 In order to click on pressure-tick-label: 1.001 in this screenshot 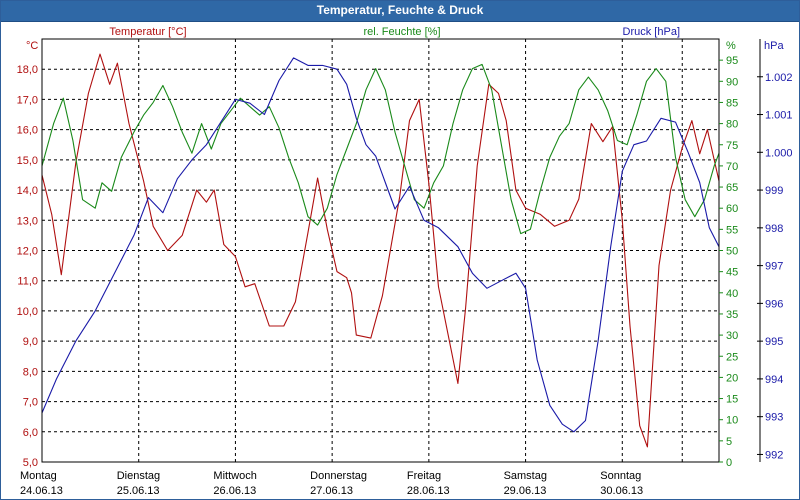, I will do `click(779, 116)`.